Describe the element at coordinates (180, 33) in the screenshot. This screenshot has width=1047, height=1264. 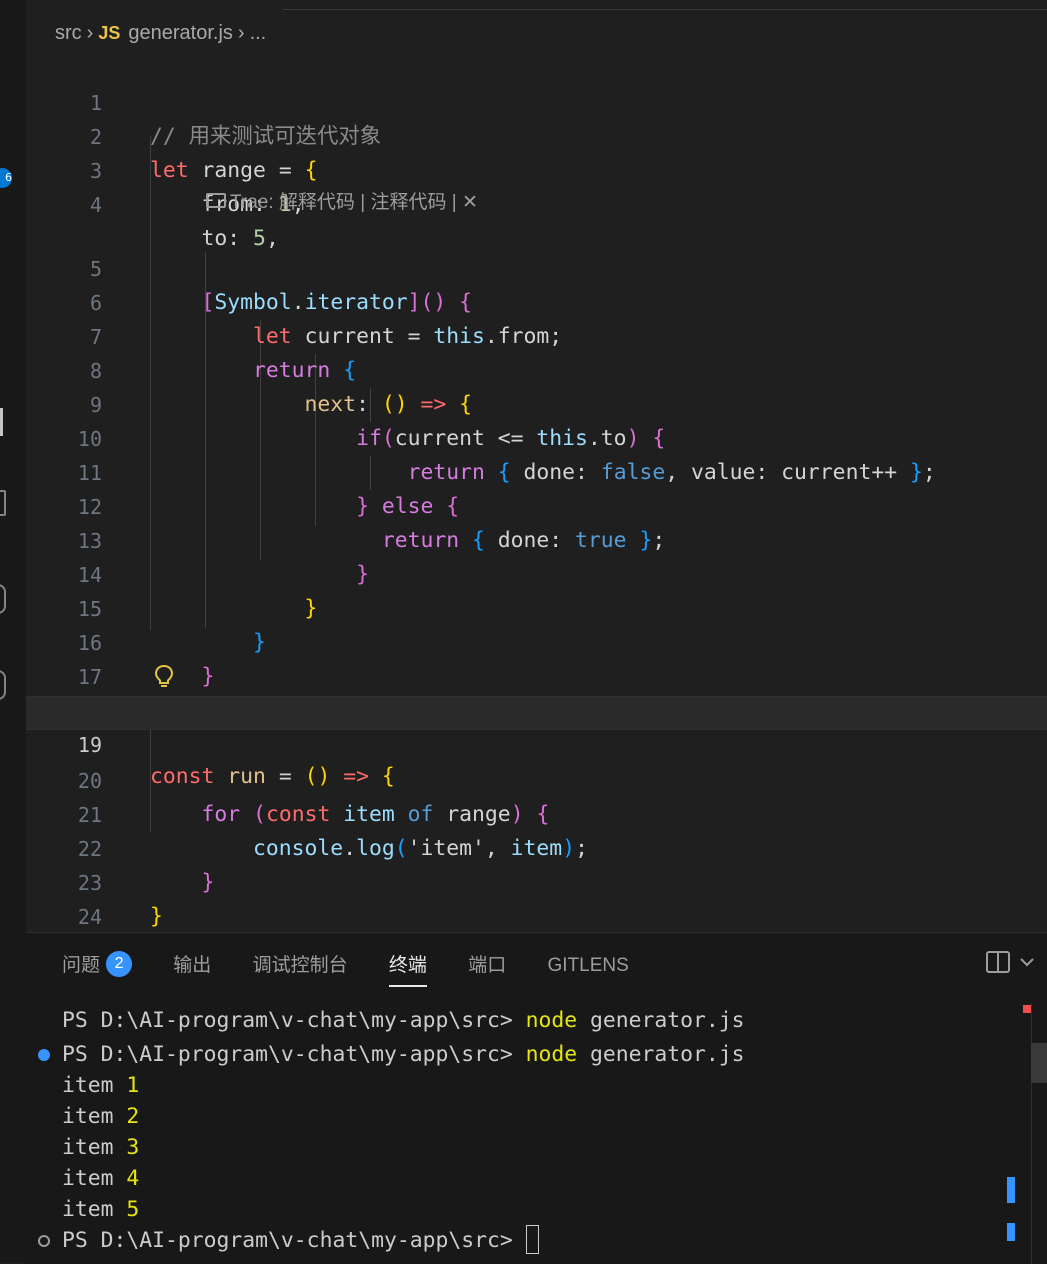
I see `breadcrumb-file: generator.js` at that location.